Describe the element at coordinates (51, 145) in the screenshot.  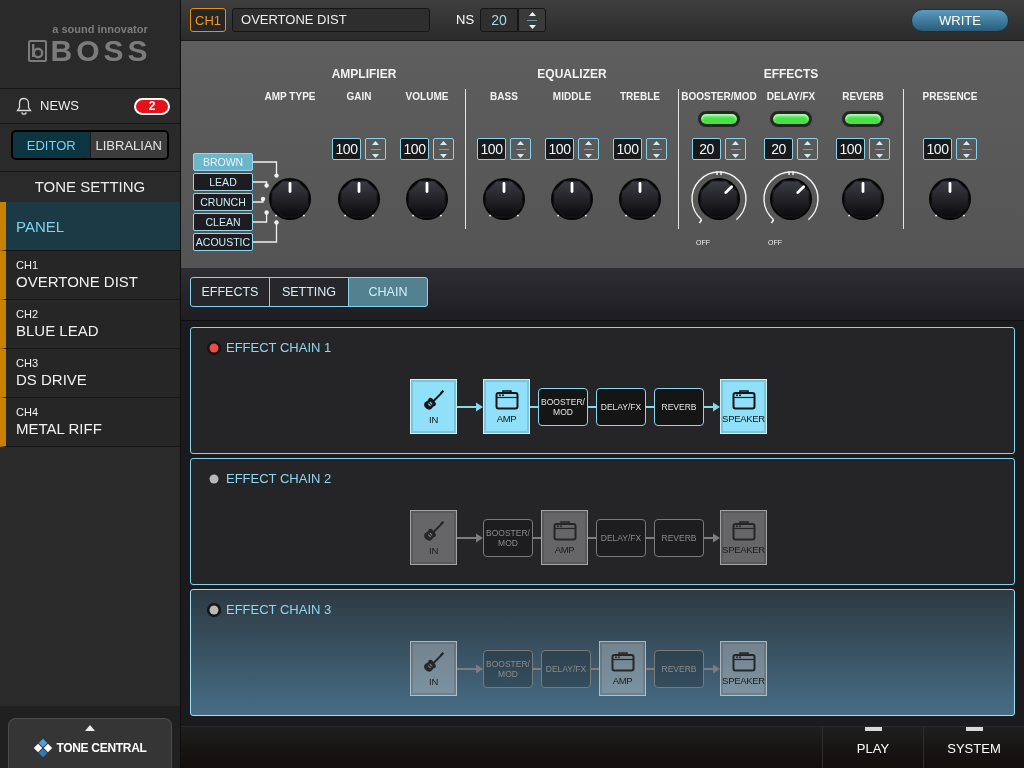
I see `mode-tab: EDITOR` at that location.